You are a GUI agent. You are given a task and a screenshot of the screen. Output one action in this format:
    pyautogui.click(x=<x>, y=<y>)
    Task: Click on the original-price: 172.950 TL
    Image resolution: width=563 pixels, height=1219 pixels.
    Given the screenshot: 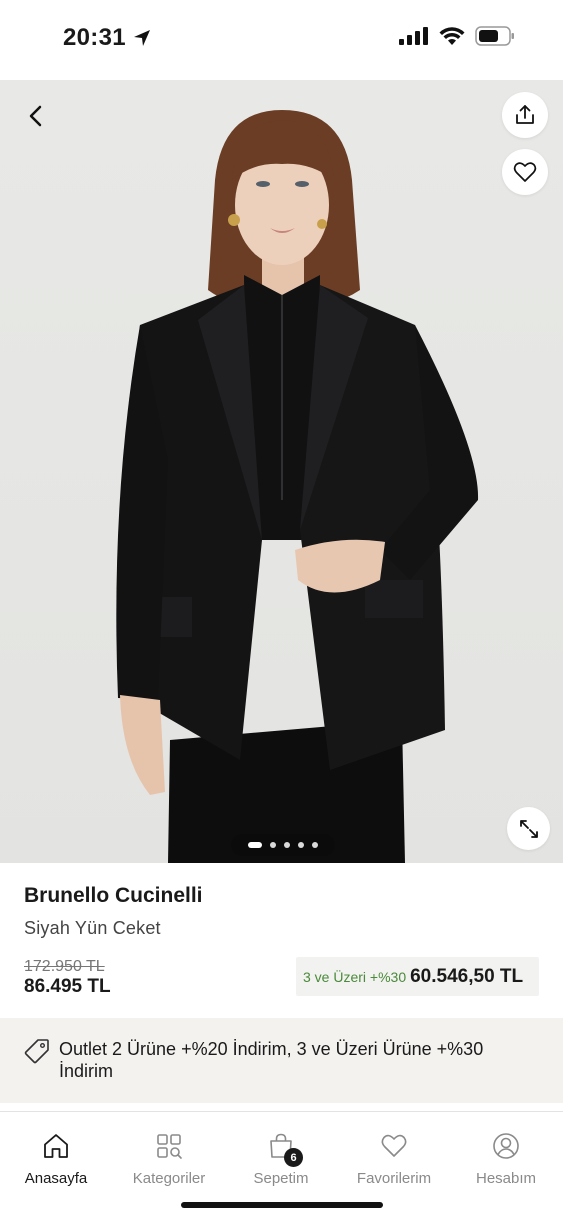 What is the action you would take?
    pyautogui.click(x=64, y=966)
    